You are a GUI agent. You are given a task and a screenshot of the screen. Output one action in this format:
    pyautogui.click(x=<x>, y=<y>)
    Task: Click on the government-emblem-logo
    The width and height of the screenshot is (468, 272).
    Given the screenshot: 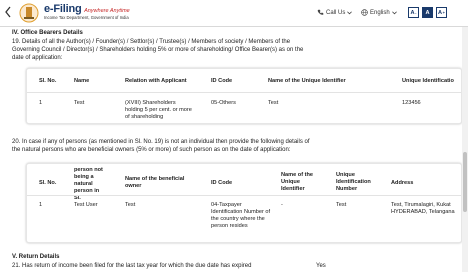 What is the action you would take?
    pyautogui.click(x=29, y=13)
    